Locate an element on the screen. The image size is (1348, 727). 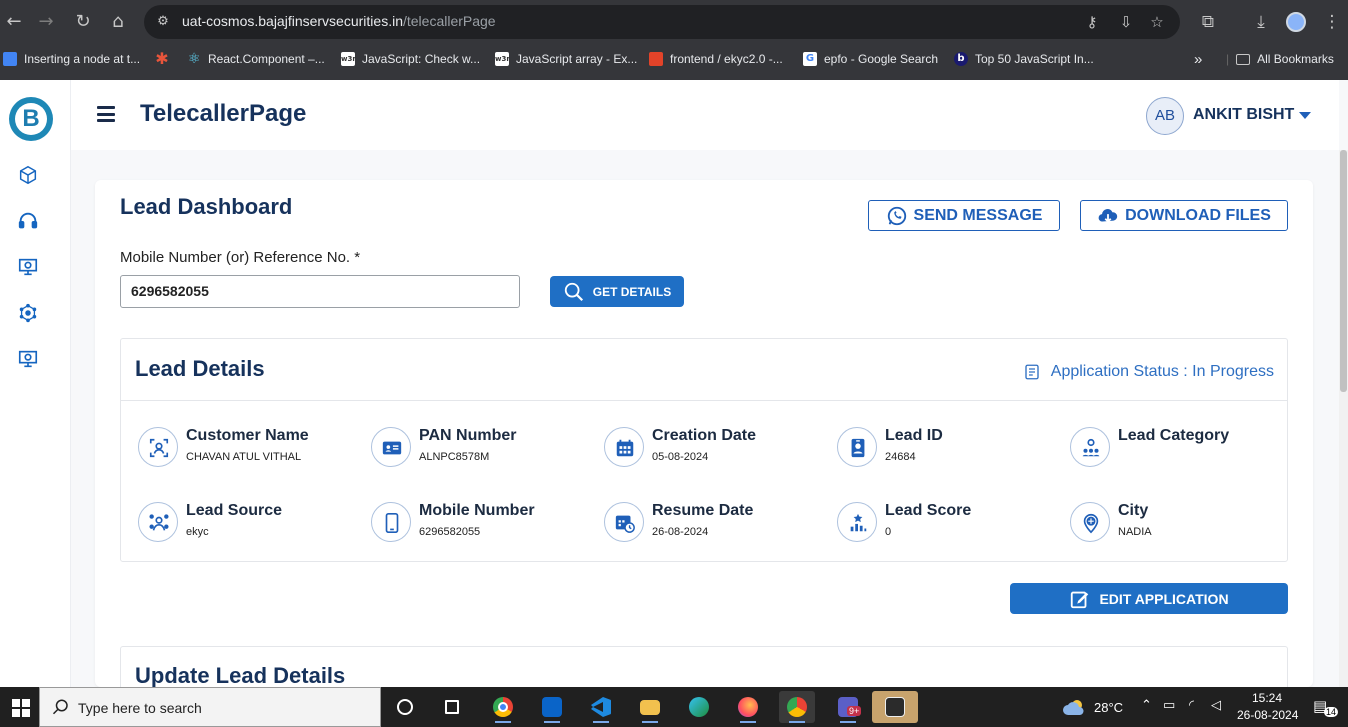
bookmark-item: ✱ is located at coordinates (162, 59).